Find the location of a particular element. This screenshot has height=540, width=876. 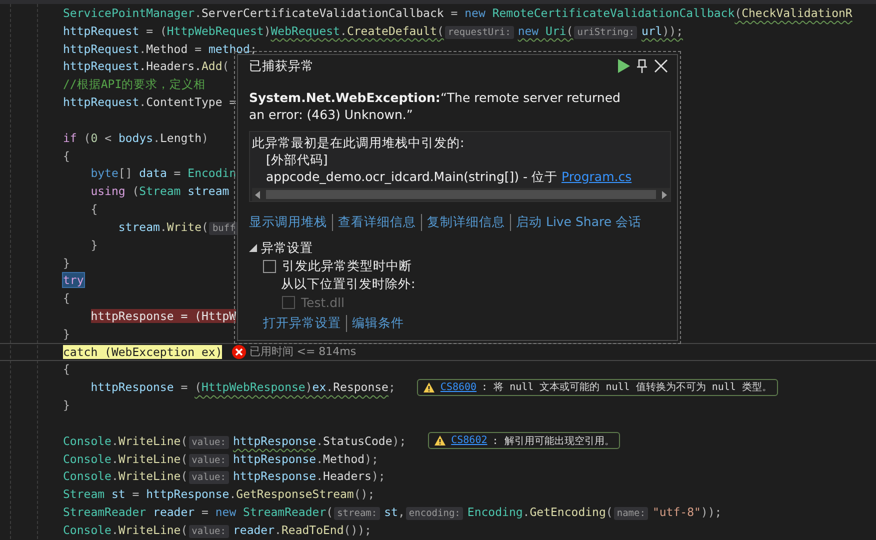

code-line: StreamReader reader = new StreamReader( stream: st, encoding: Encoding.GetEncoding( name: "utf-8")); is located at coordinates (392, 512).